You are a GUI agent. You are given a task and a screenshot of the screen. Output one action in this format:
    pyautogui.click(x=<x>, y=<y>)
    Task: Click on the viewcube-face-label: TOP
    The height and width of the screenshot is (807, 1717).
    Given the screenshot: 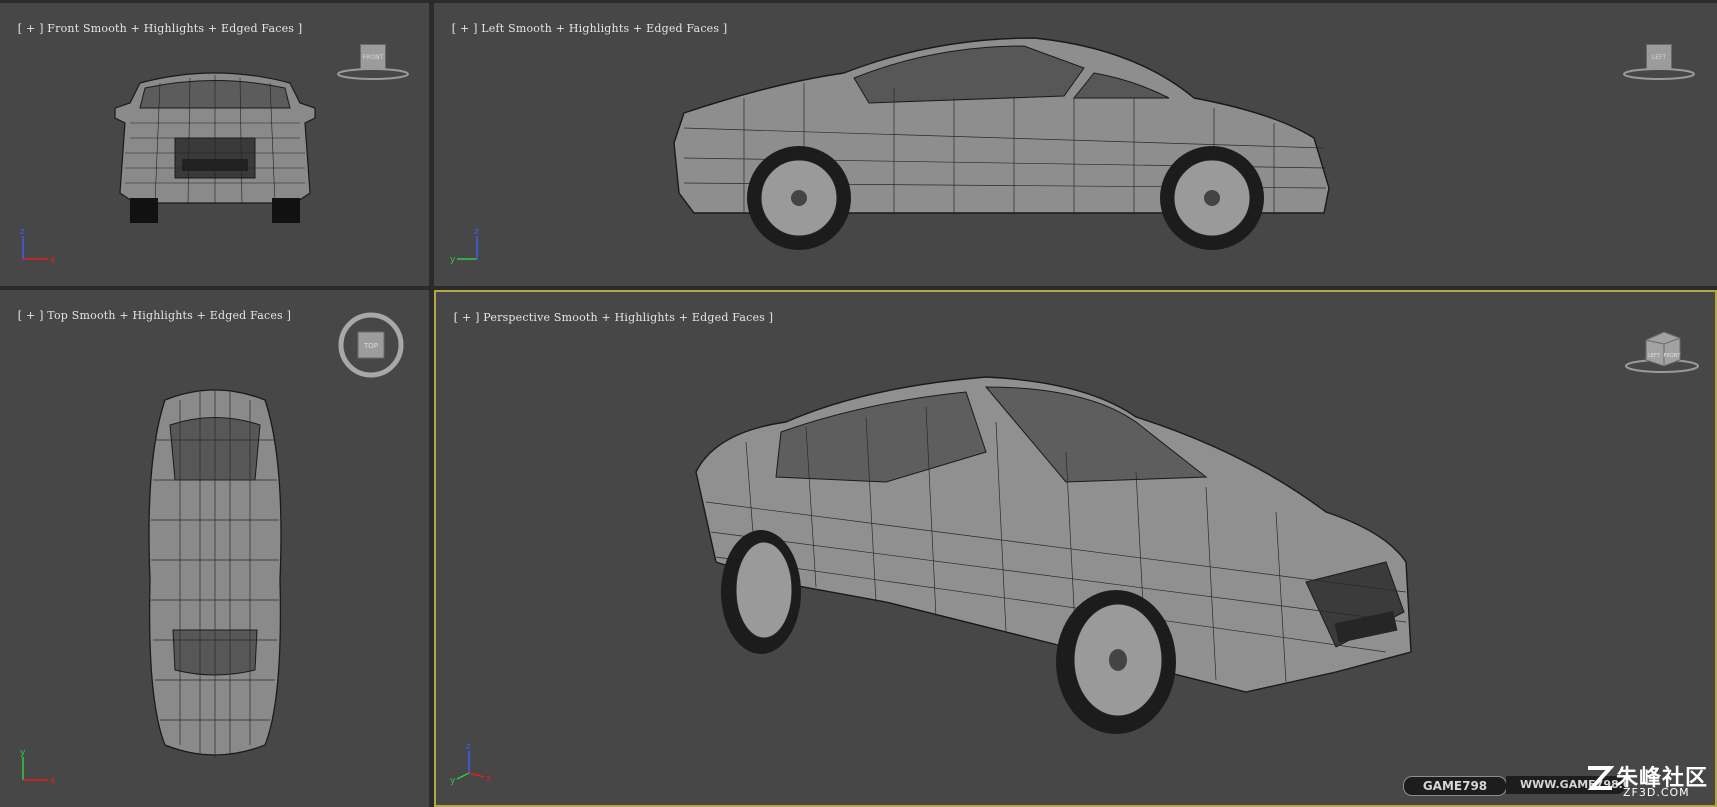 What is the action you would take?
    pyautogui.click(x=370, y=346)
    